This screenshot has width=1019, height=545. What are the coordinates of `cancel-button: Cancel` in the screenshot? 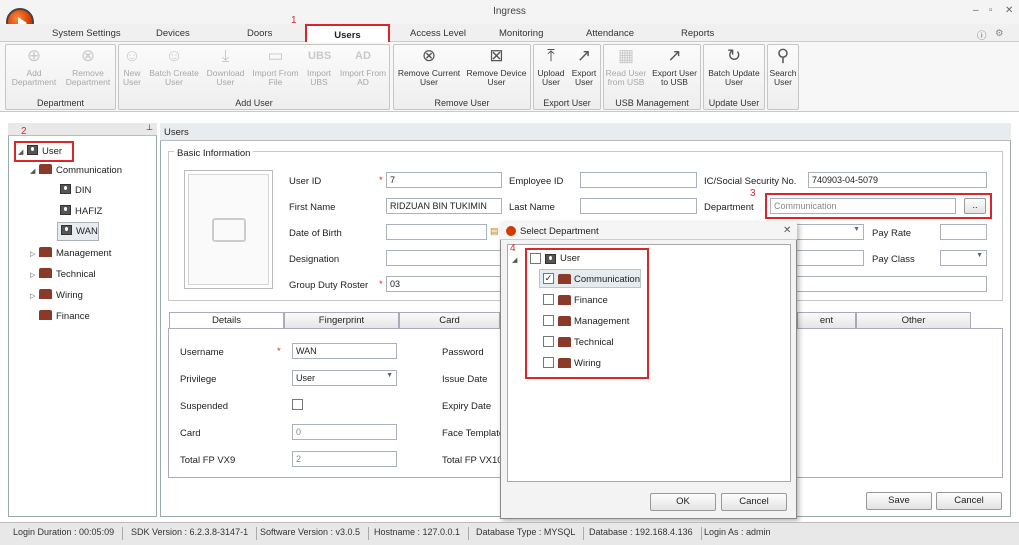 It's located at (969, 501).